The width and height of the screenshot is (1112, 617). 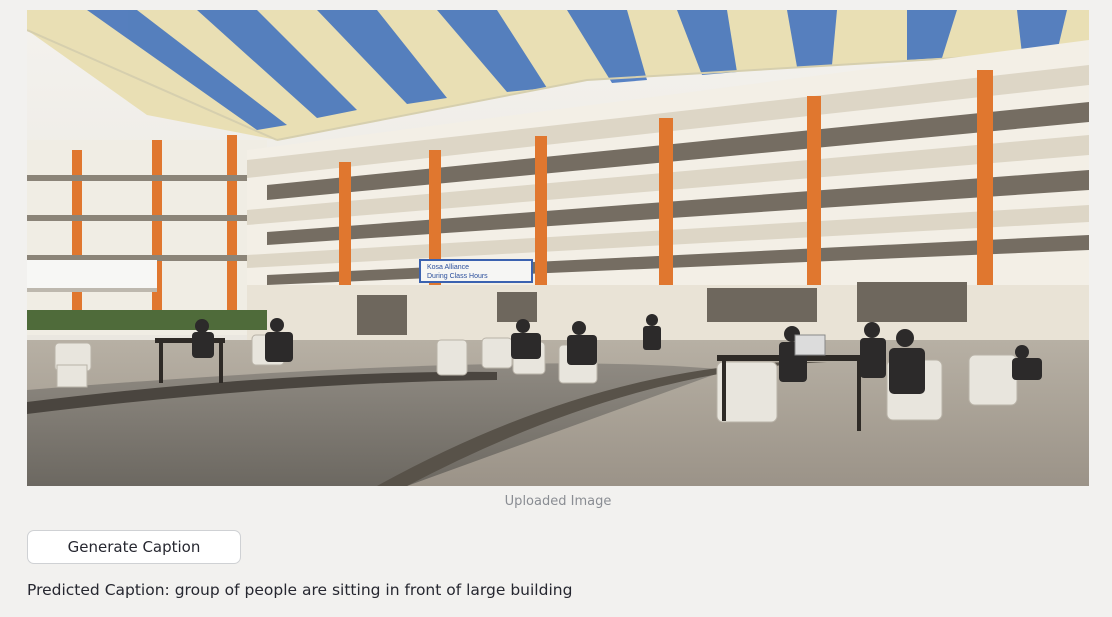 What do you see at coordinates (558, 501) in the screenshot?
I see `image-caption: Uploaded Image` at bounding box center [558, 501].